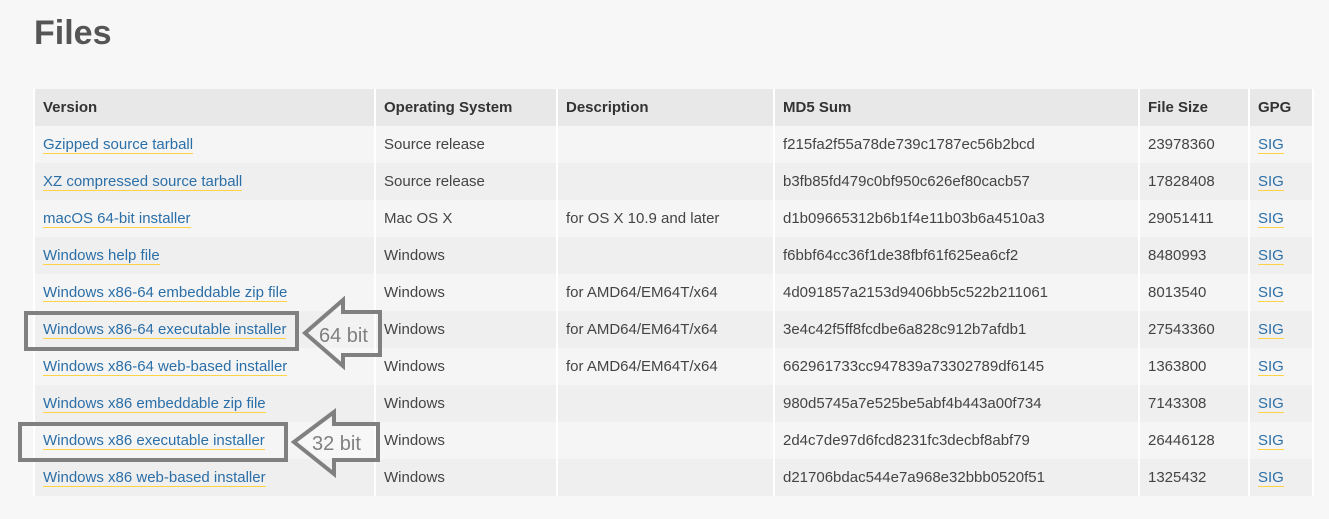 This screenshot has width=1329, height=519. I want to click on label-64-bit: 64 bit, so click(343, 336).